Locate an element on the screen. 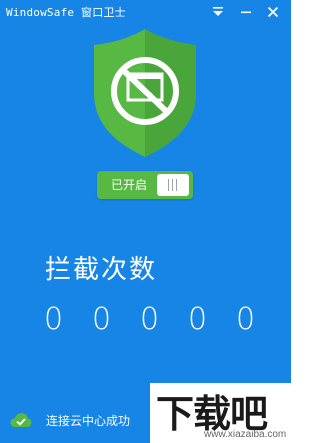 The height and width of the screenshot is (443, 320). minimize-icon is located at coordinates (246, 12).